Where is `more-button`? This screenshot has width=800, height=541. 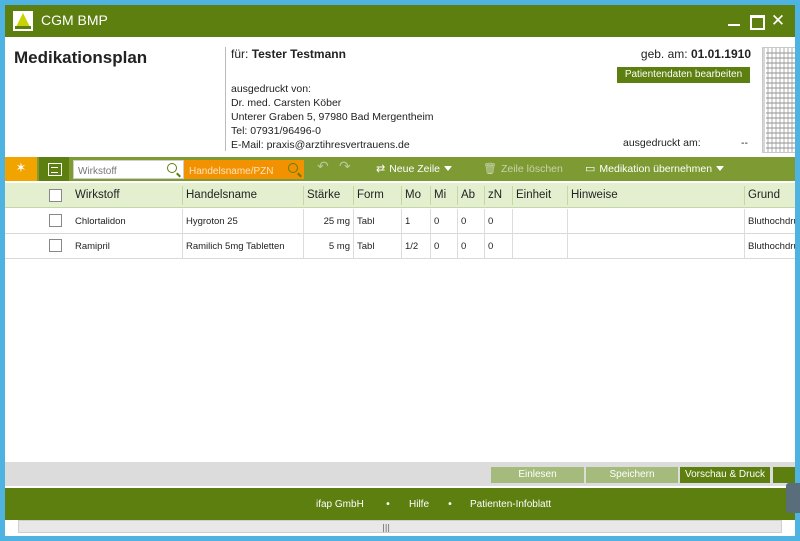 more-button is located at coordinates (784, 475).